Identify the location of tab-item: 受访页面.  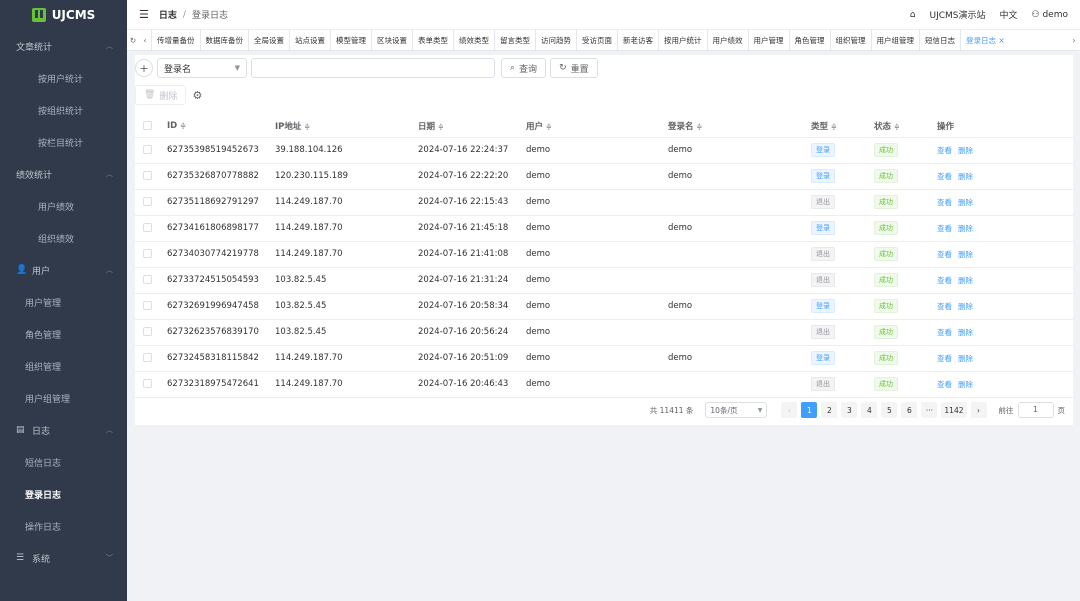
(596, 40).